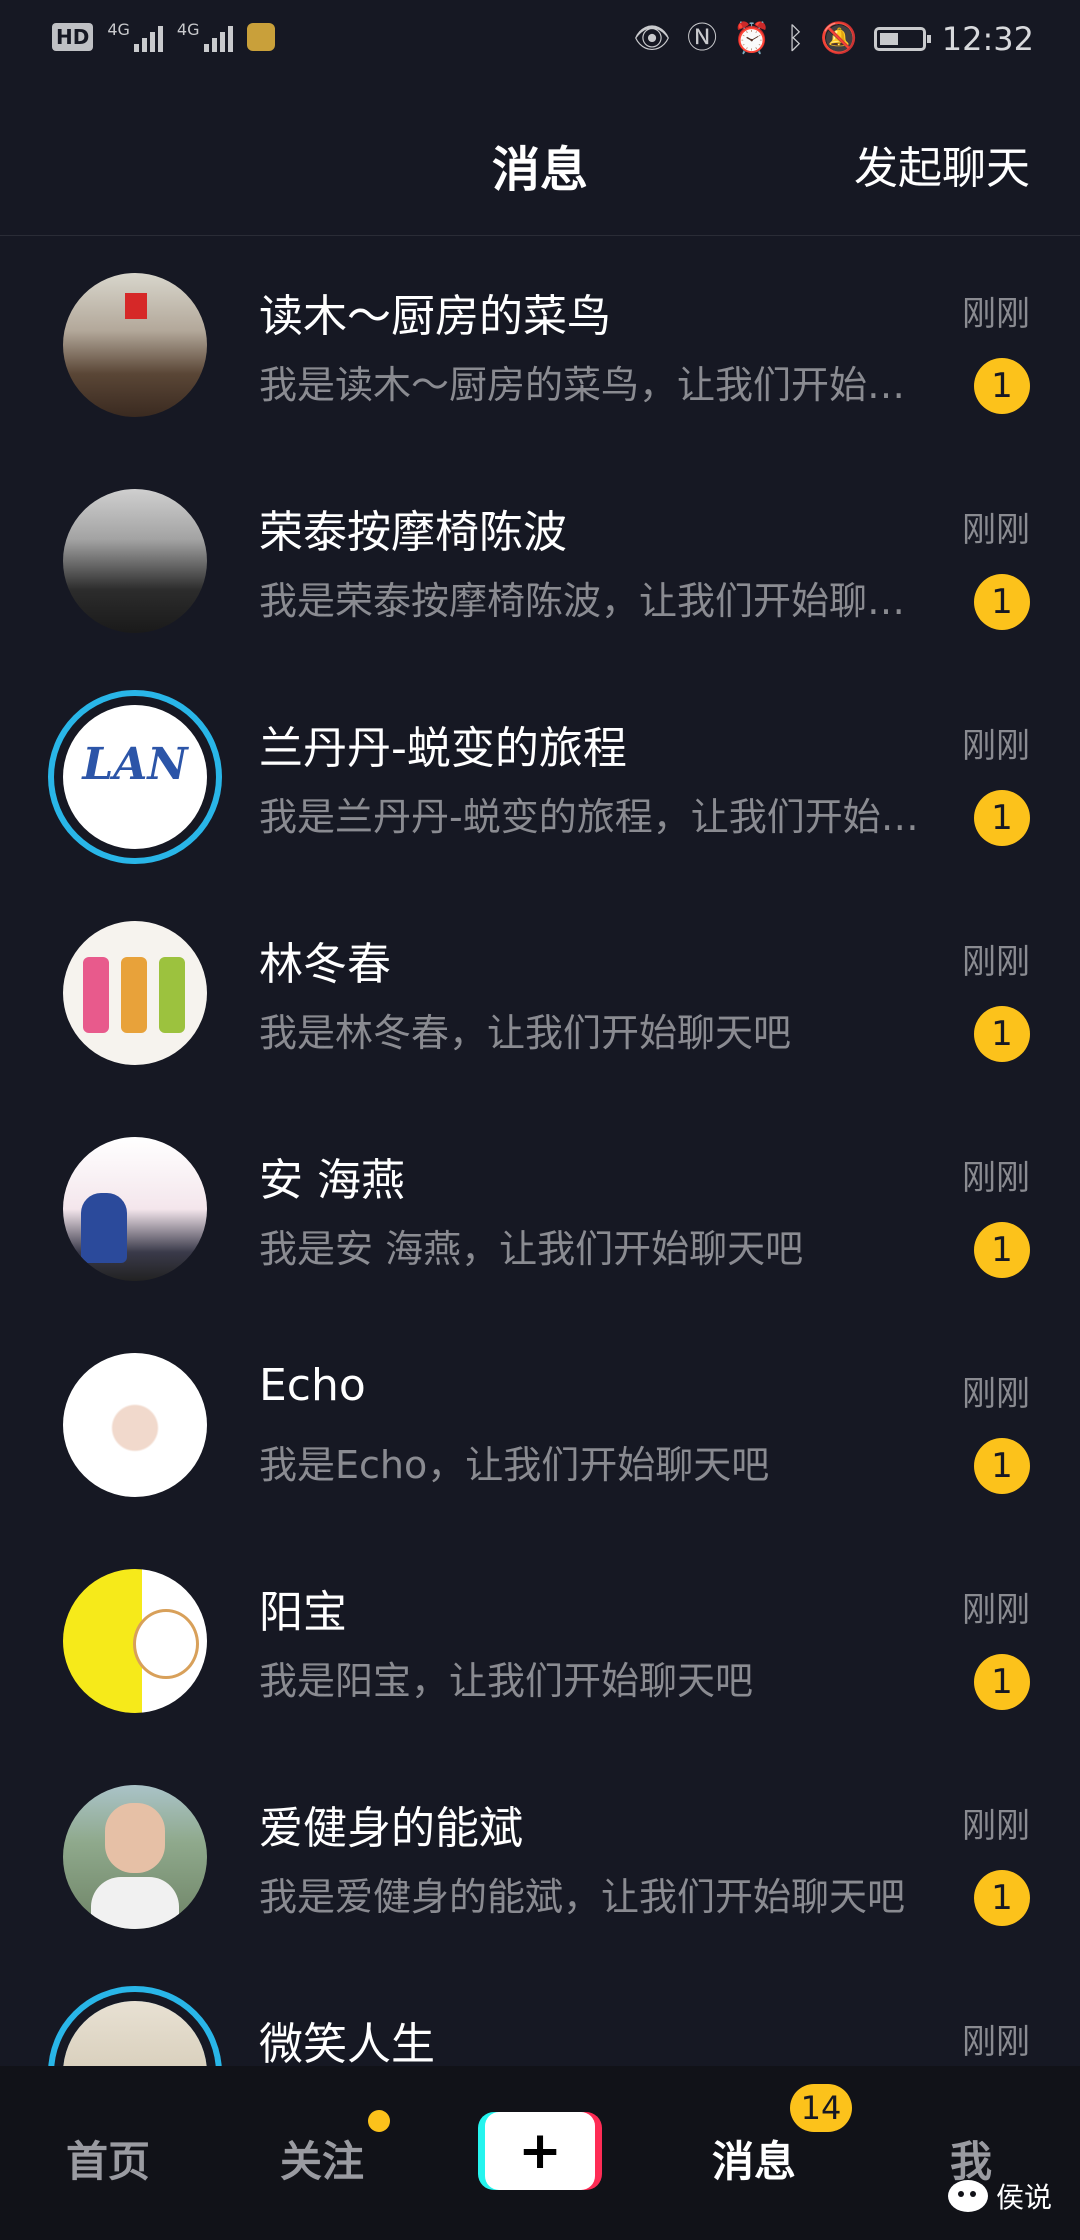 The image size is (1080, 2240). Describe the element at coordinates (531, 1249) in the screenshot. I see `message-preview: 我是安 海燕，让我们开始聊天吧` at that location.